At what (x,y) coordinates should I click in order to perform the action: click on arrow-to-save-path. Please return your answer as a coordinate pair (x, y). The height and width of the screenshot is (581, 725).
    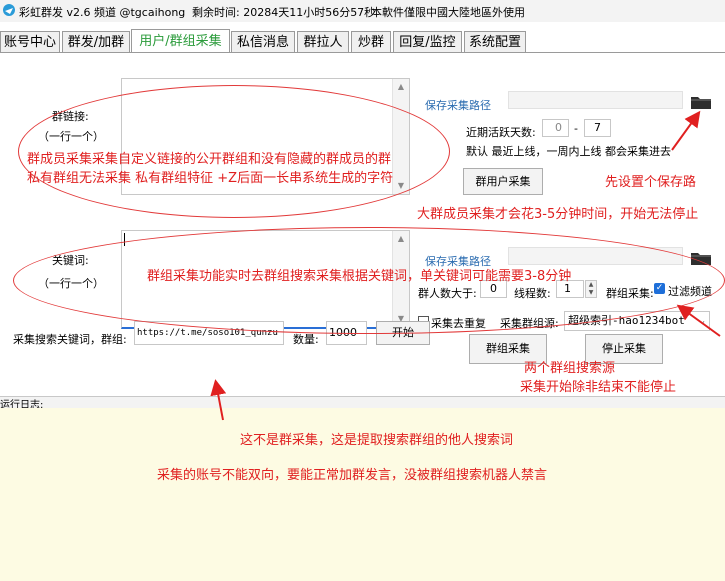
    Looking at the image, I should click on (686, 130).